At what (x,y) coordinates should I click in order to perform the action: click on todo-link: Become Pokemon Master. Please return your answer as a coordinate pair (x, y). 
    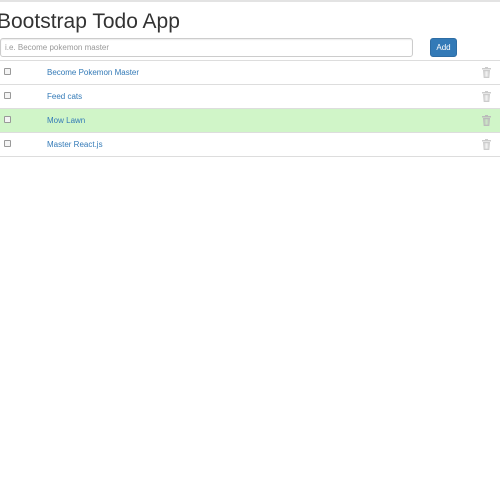
    Looking at the image, I should click on (93, 72).